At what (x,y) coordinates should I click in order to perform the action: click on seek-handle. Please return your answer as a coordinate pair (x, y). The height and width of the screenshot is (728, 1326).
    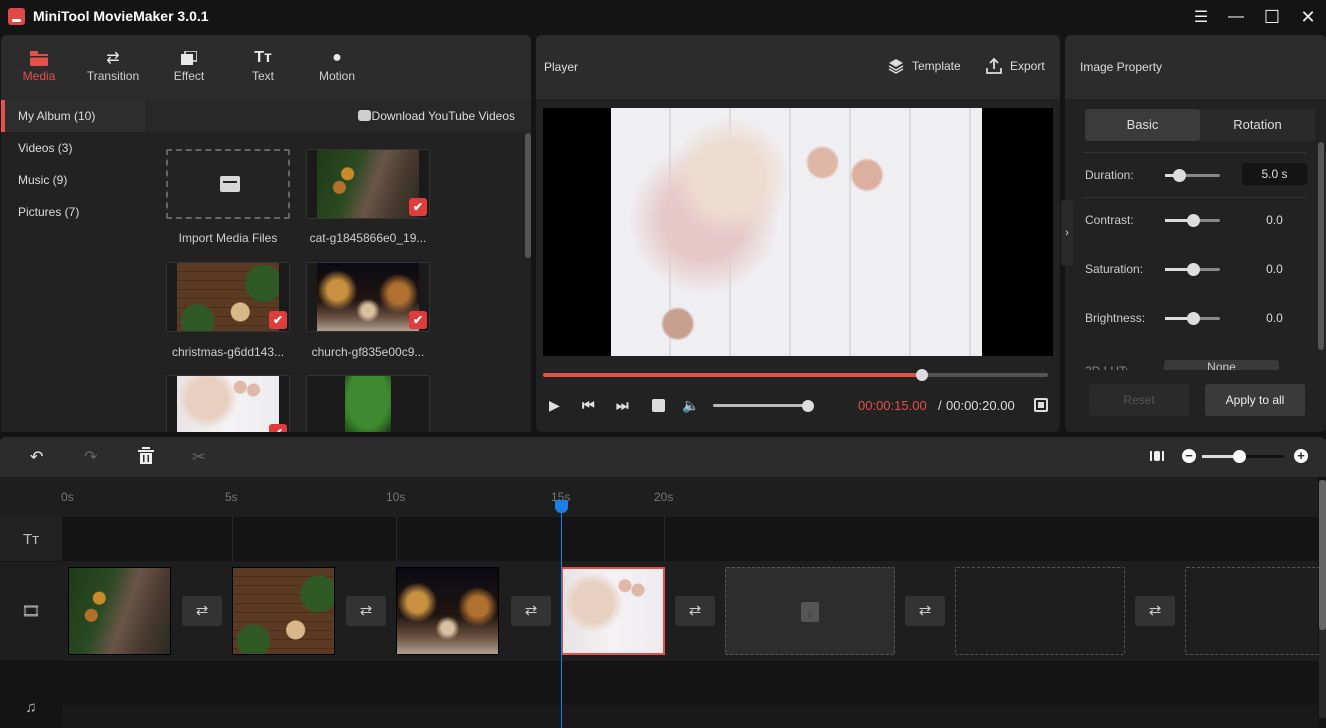
    Looking at the image, I should click on (921, 375).